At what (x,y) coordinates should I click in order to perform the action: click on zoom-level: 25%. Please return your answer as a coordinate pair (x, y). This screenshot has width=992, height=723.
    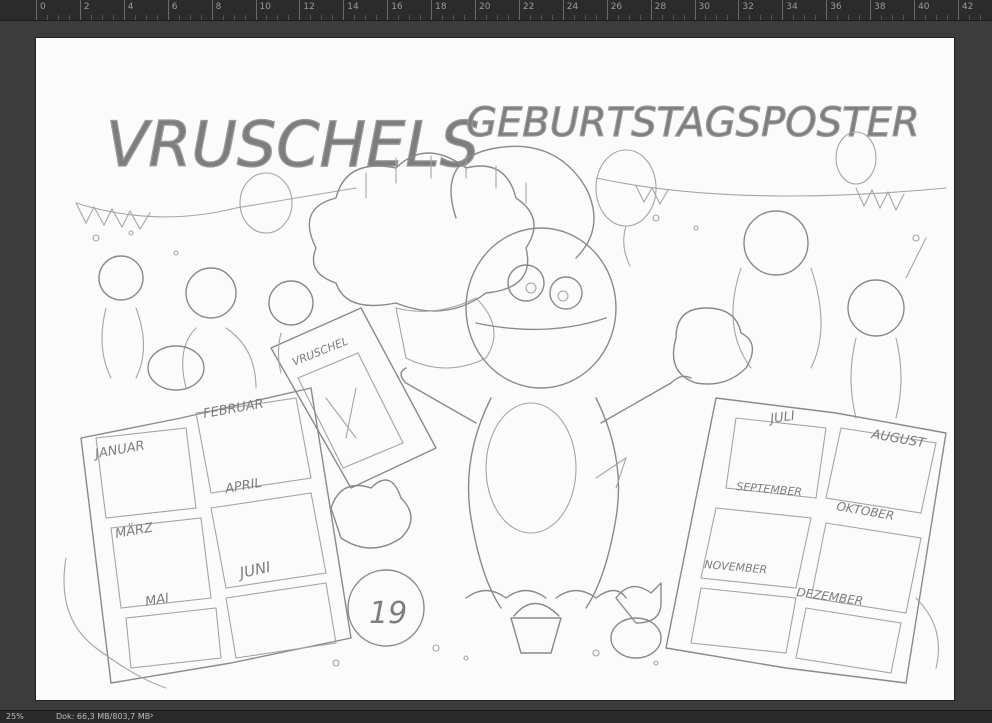
    Looking at the image, I should click on (15, 716).